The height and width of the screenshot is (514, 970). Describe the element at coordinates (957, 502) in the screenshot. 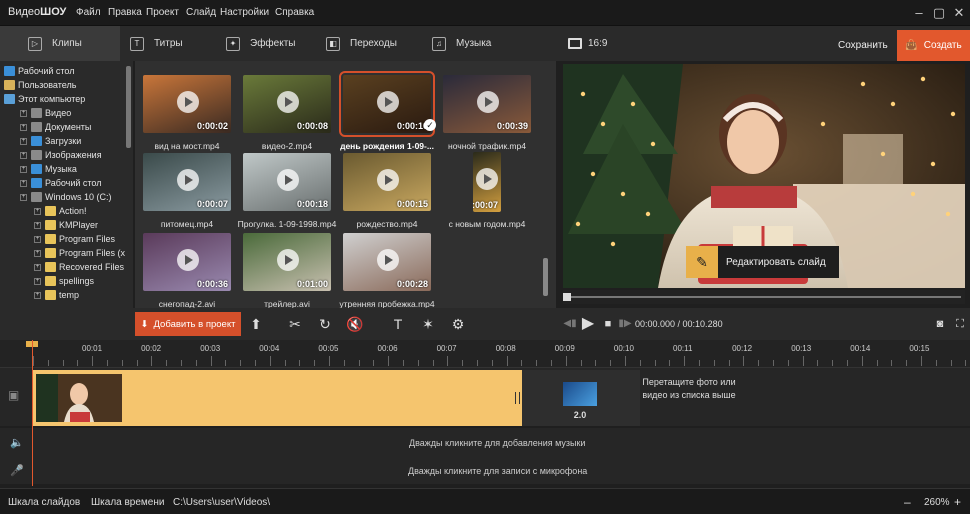

I see `zoom-in-icon: +` at that location.